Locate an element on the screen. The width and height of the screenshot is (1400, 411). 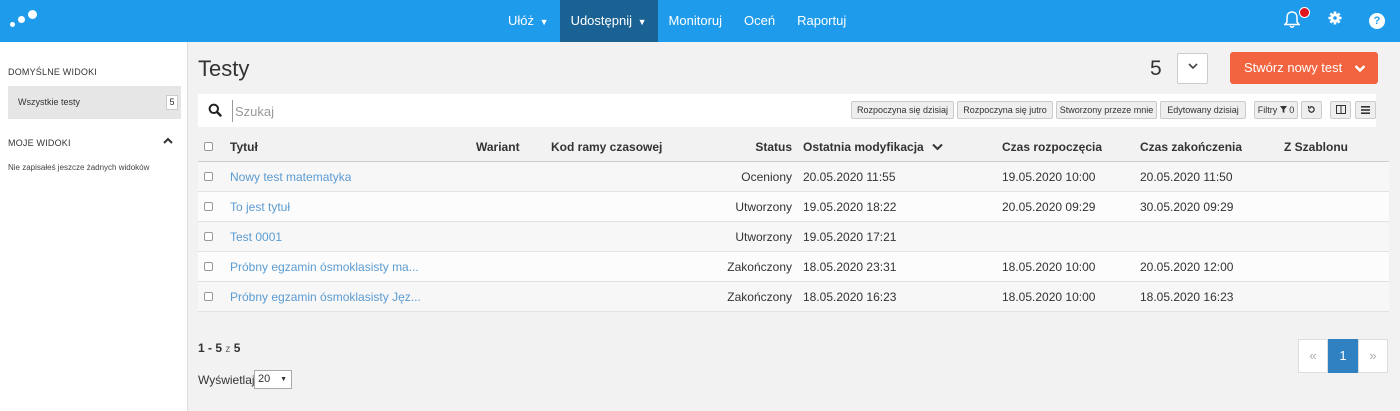
nav-item-share: Udostępnij ▼ is located at coordinates (608, 21).